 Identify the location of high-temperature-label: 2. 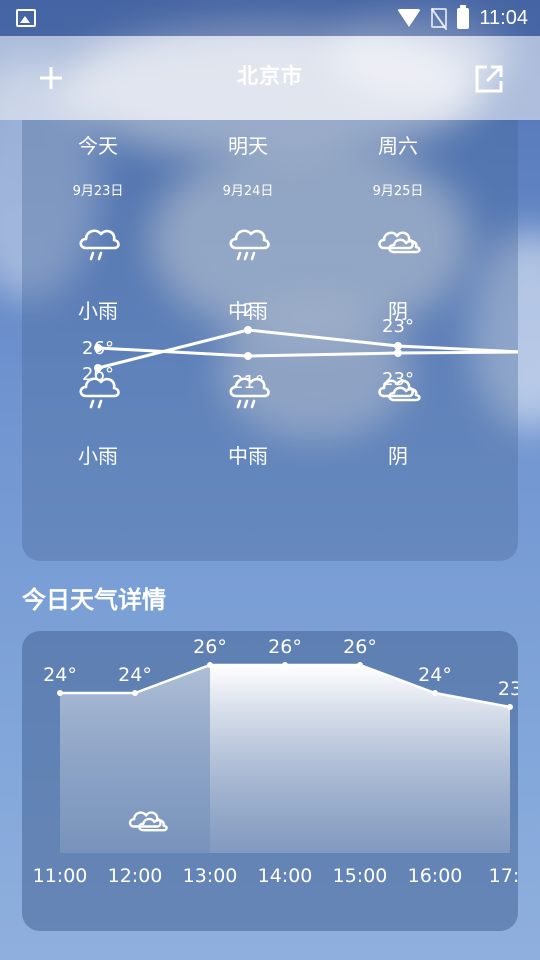
(247, 310).